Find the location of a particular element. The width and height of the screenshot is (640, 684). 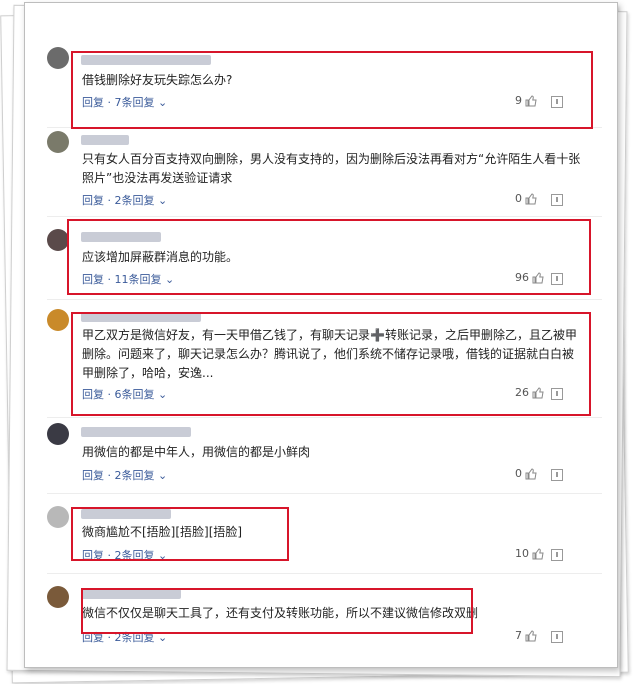

like-button: 7 is located at coordinates (526, 635).